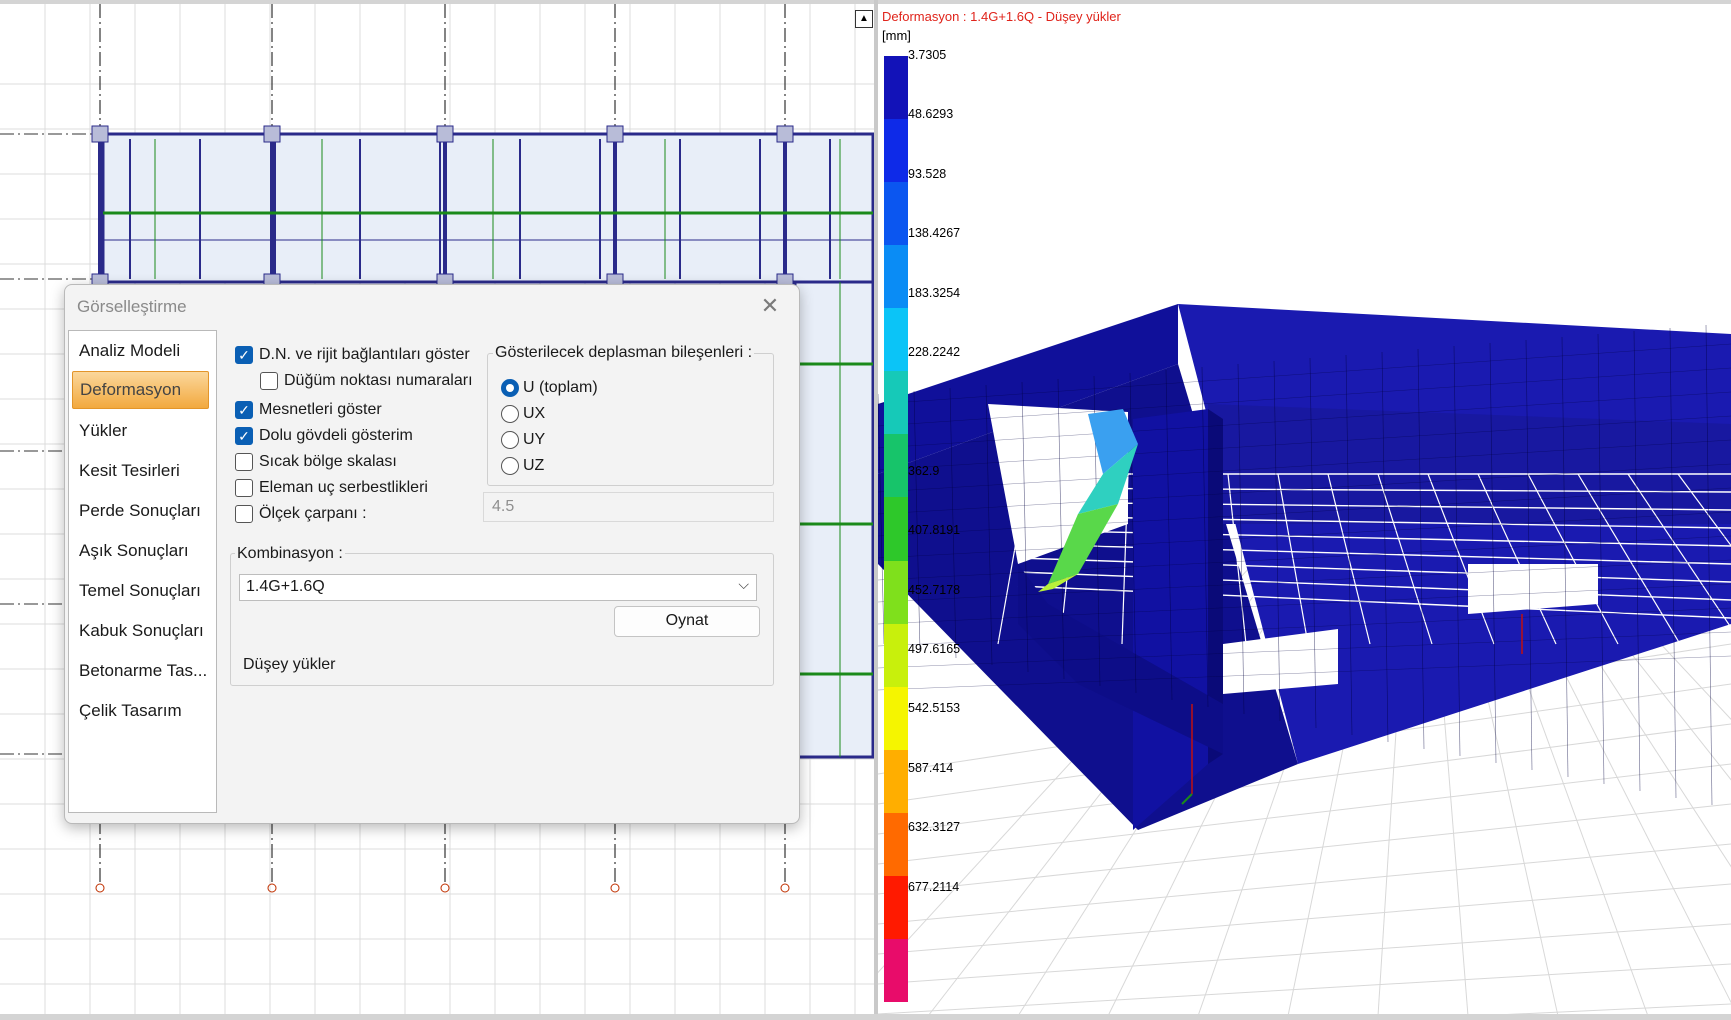 Image resolution: width=1731 pixels, height=1020 pixels. I want to click on nav-item-temel-sonuclari: Temel Sonuçları, so click(140, 591).